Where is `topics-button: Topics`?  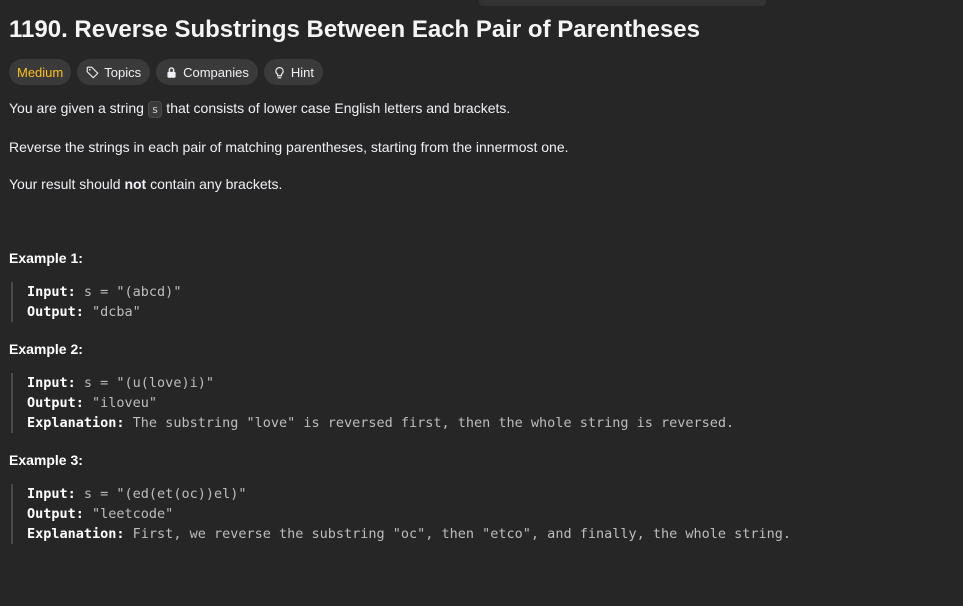 topics-button: Topics is located at coordinates (114, 72).